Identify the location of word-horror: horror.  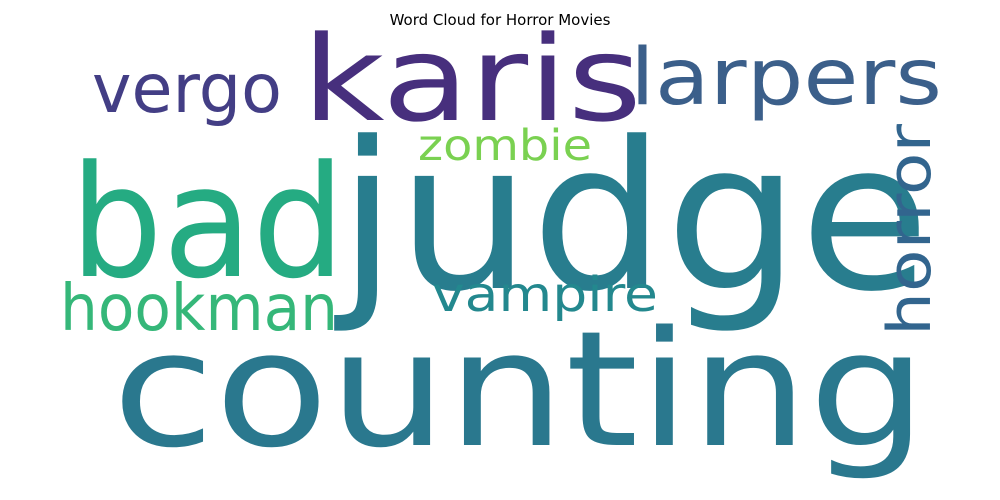
(910, 230).